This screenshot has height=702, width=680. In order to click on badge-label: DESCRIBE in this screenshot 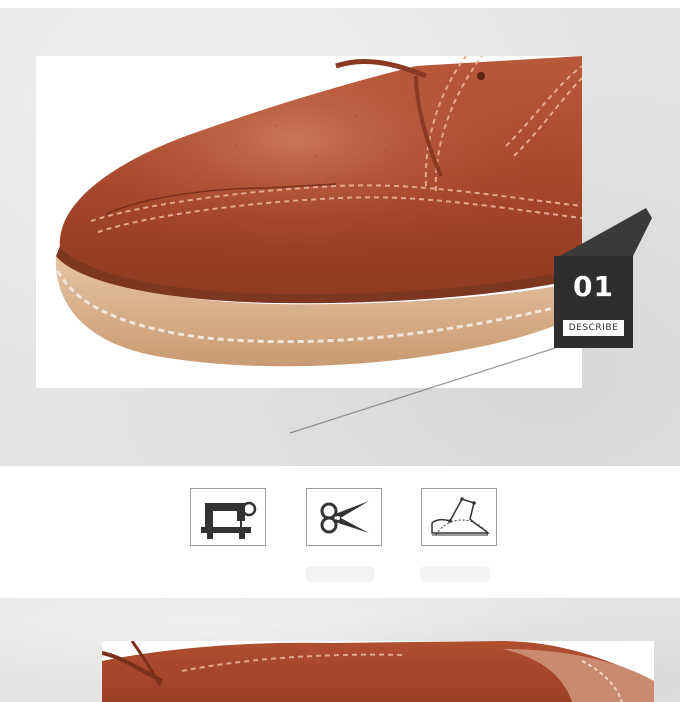, I will do `click(593, 328)`.